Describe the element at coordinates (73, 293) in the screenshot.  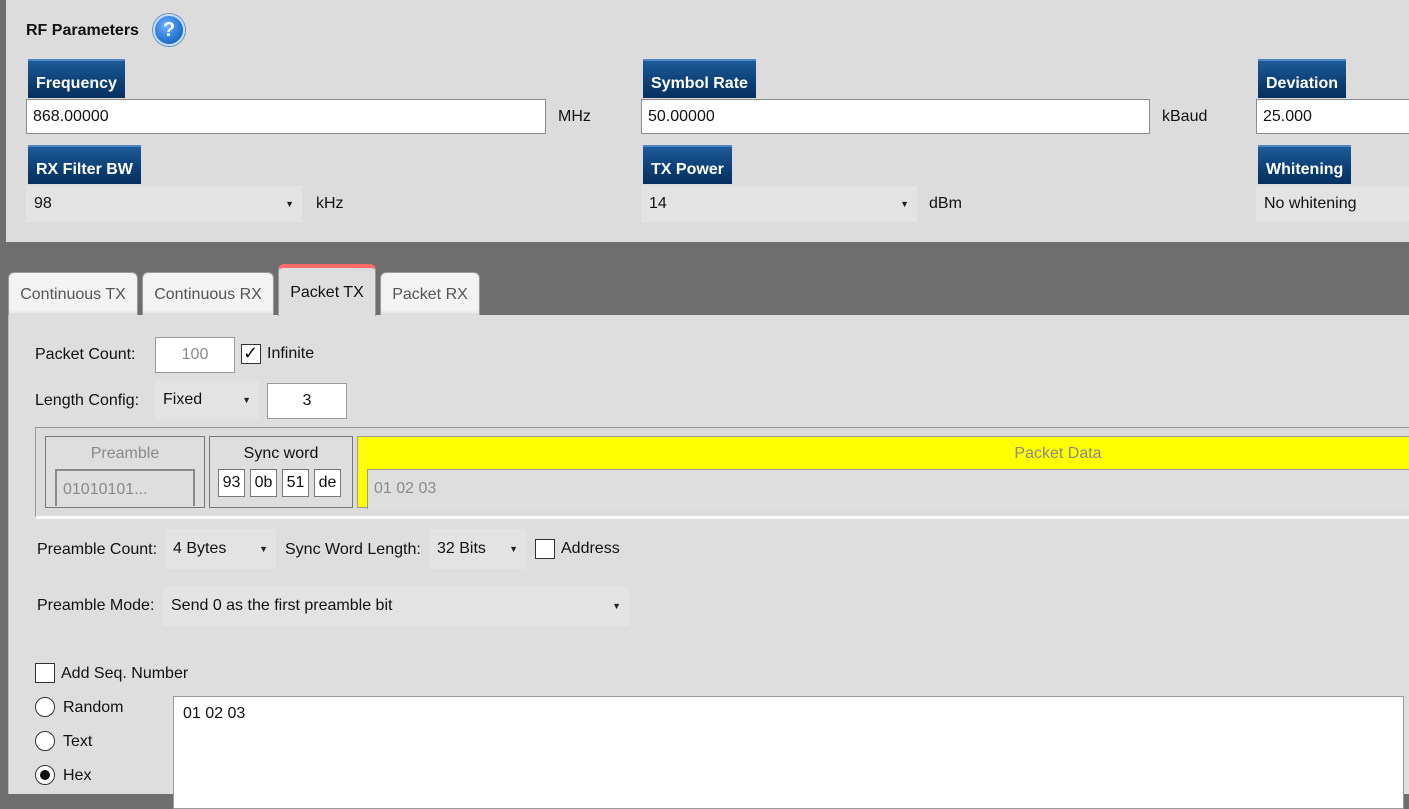
I see `tab-continuous-tx: Continuous TX` at that location.